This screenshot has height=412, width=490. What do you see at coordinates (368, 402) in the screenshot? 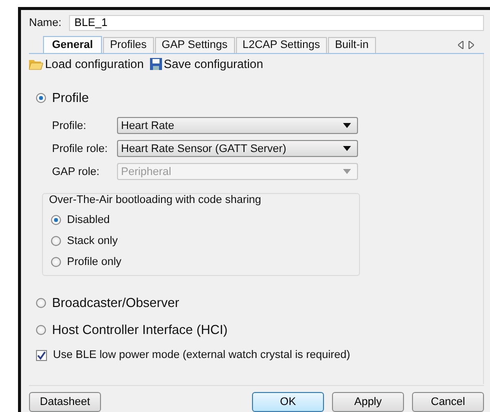
I see `dialog-button: Apply` at bounding box center [368, 402].